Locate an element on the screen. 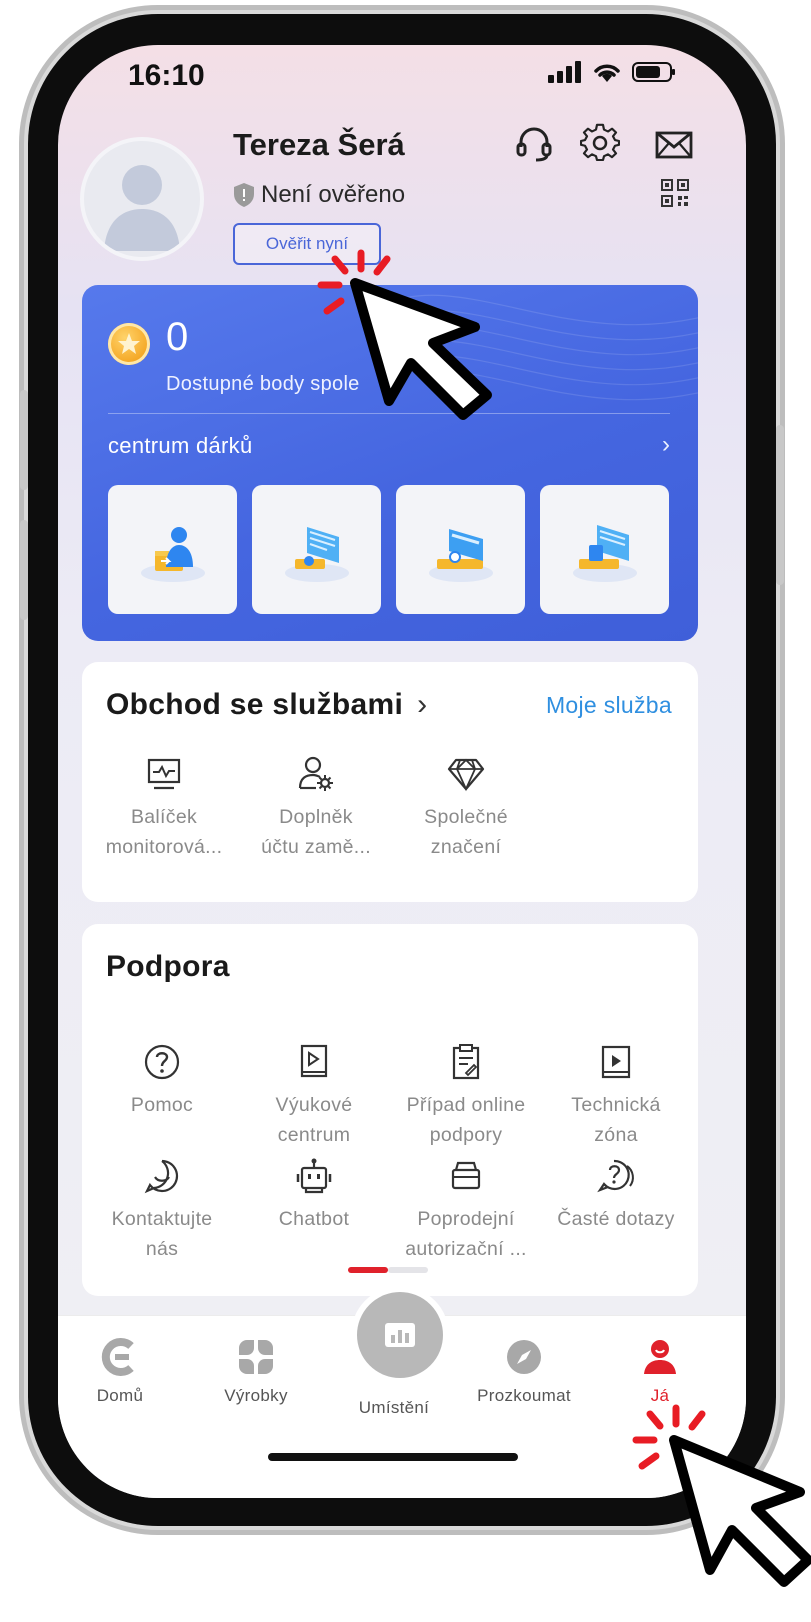 The image size is (811, 1622). home-logo-icon is located at coordinates (117, 1357).